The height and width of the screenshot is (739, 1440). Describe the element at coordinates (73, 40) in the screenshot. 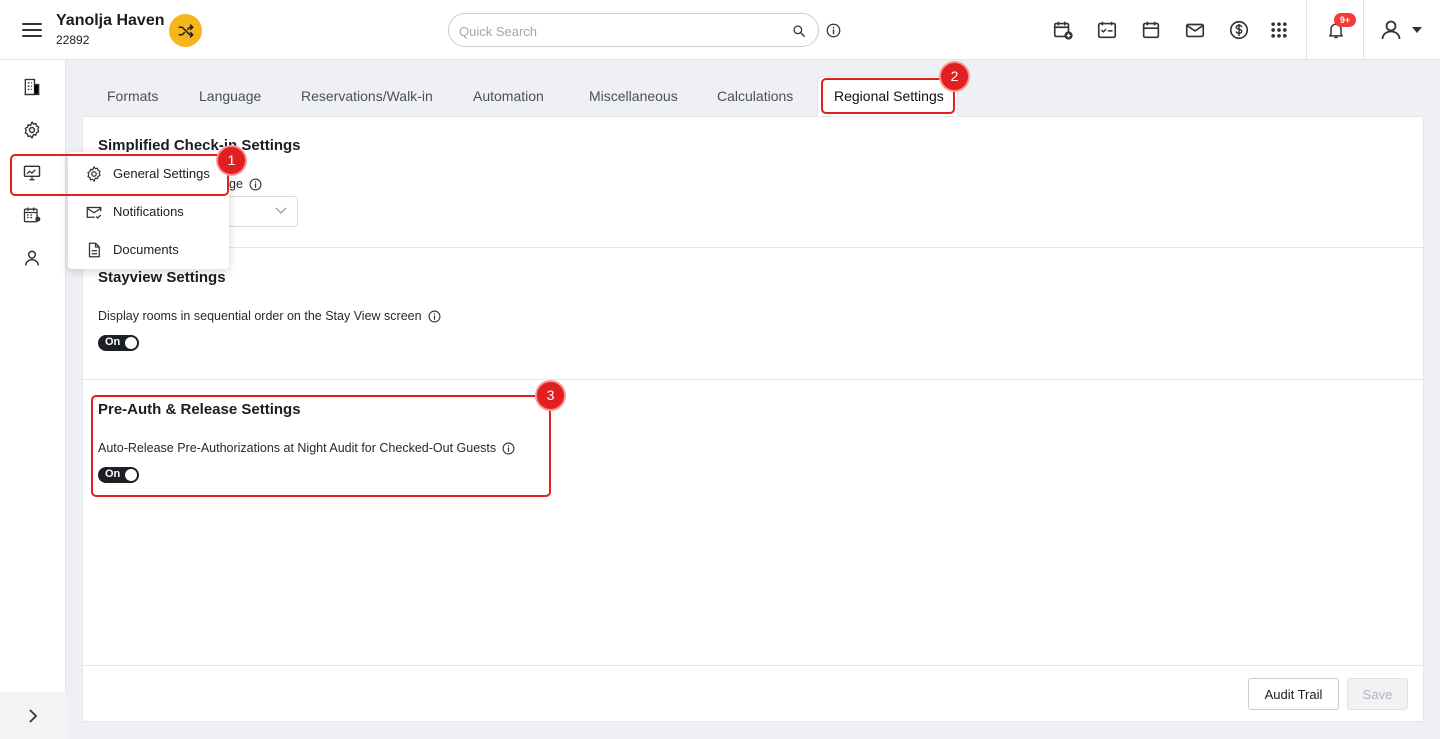

I see `property-id: 22892` at that location.